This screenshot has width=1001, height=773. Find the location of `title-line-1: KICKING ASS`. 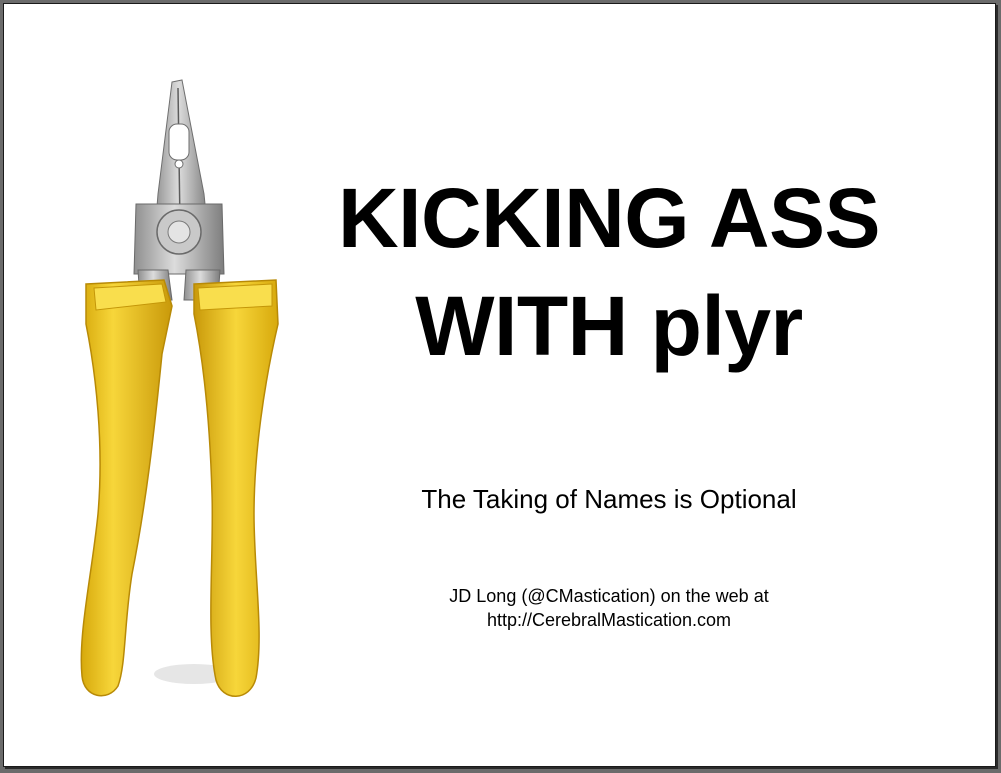

title-line-1: KICKING ASS is located at coordinates (609, 218).